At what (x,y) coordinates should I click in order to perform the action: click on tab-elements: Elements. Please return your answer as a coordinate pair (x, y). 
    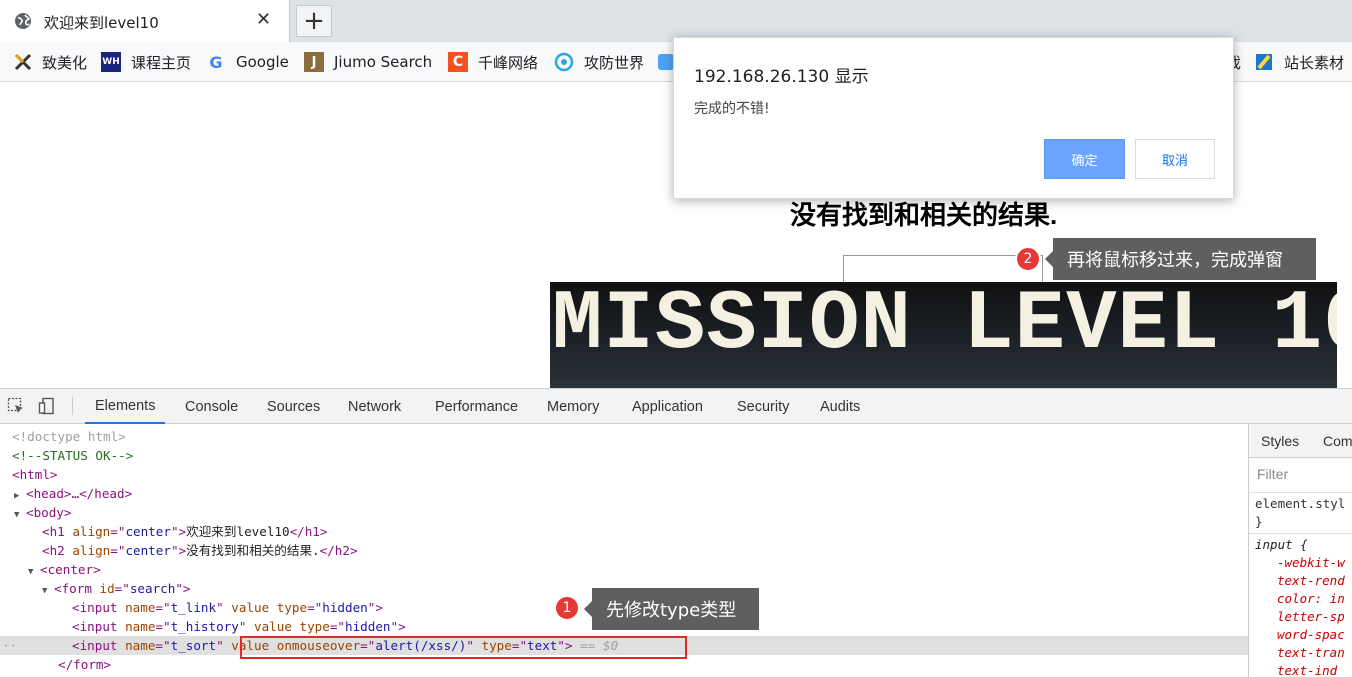
    Looking at the image, I should click on (125, 406).